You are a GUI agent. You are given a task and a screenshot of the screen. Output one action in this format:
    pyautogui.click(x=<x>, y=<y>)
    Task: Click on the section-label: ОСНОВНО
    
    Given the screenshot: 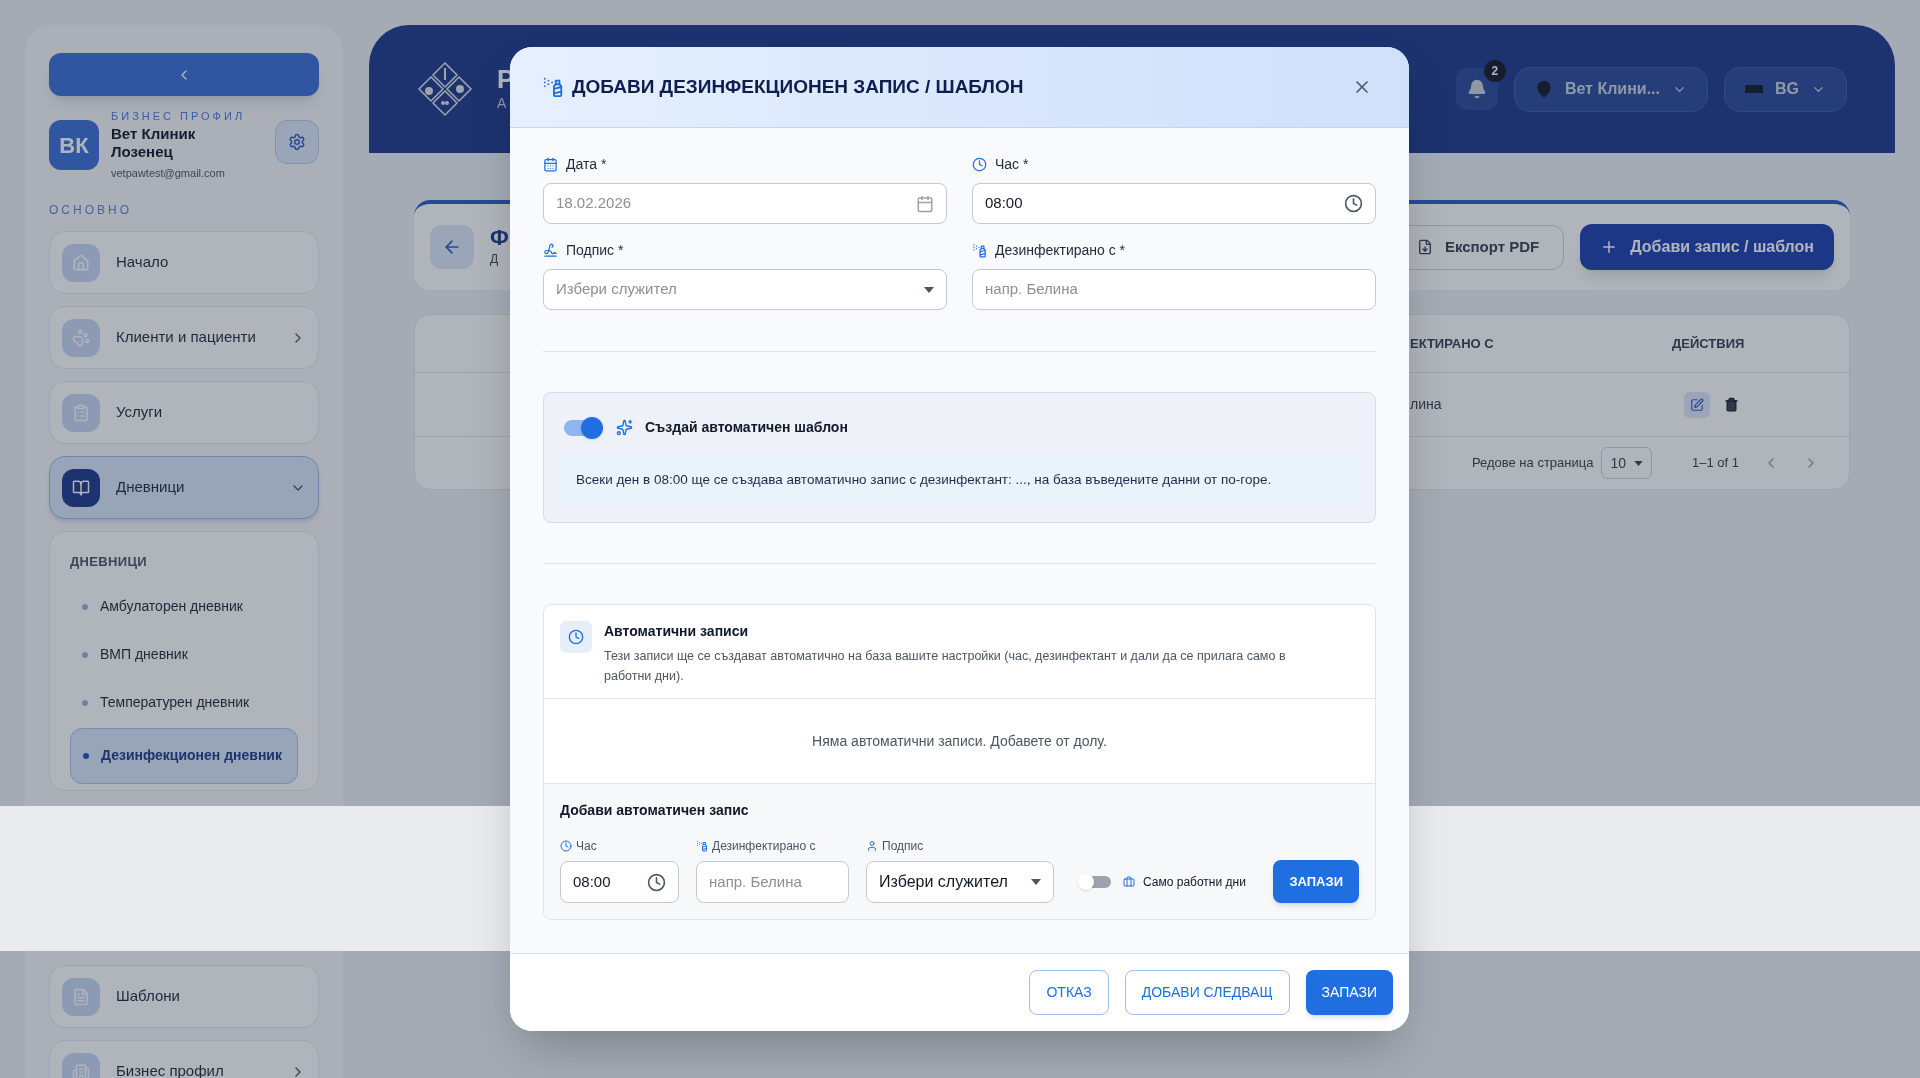 What is the action you would take?
    pyautogui.click(x=91, y=210)
    